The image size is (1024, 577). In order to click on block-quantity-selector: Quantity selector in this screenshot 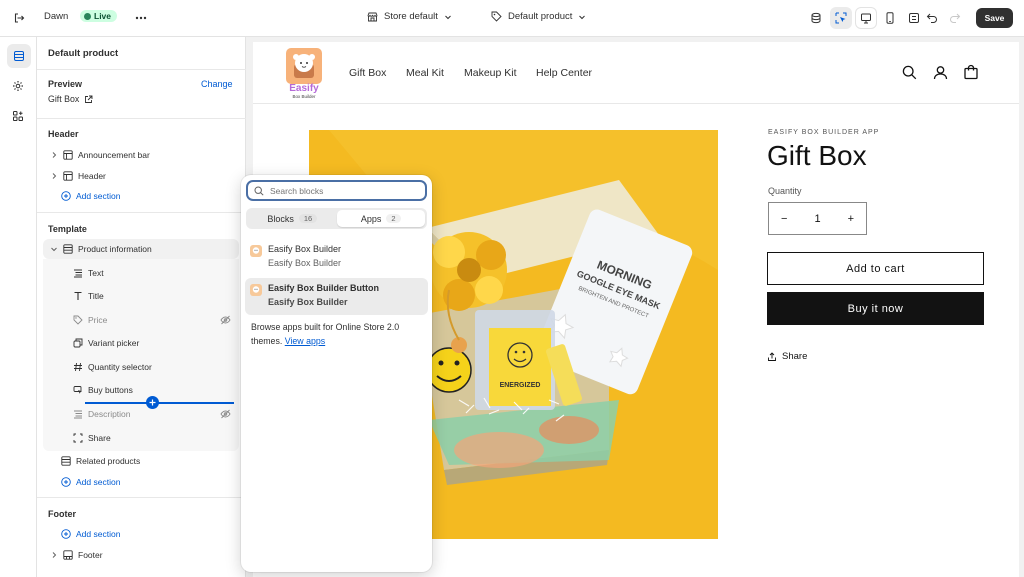, I will do `click(112, 367)`.